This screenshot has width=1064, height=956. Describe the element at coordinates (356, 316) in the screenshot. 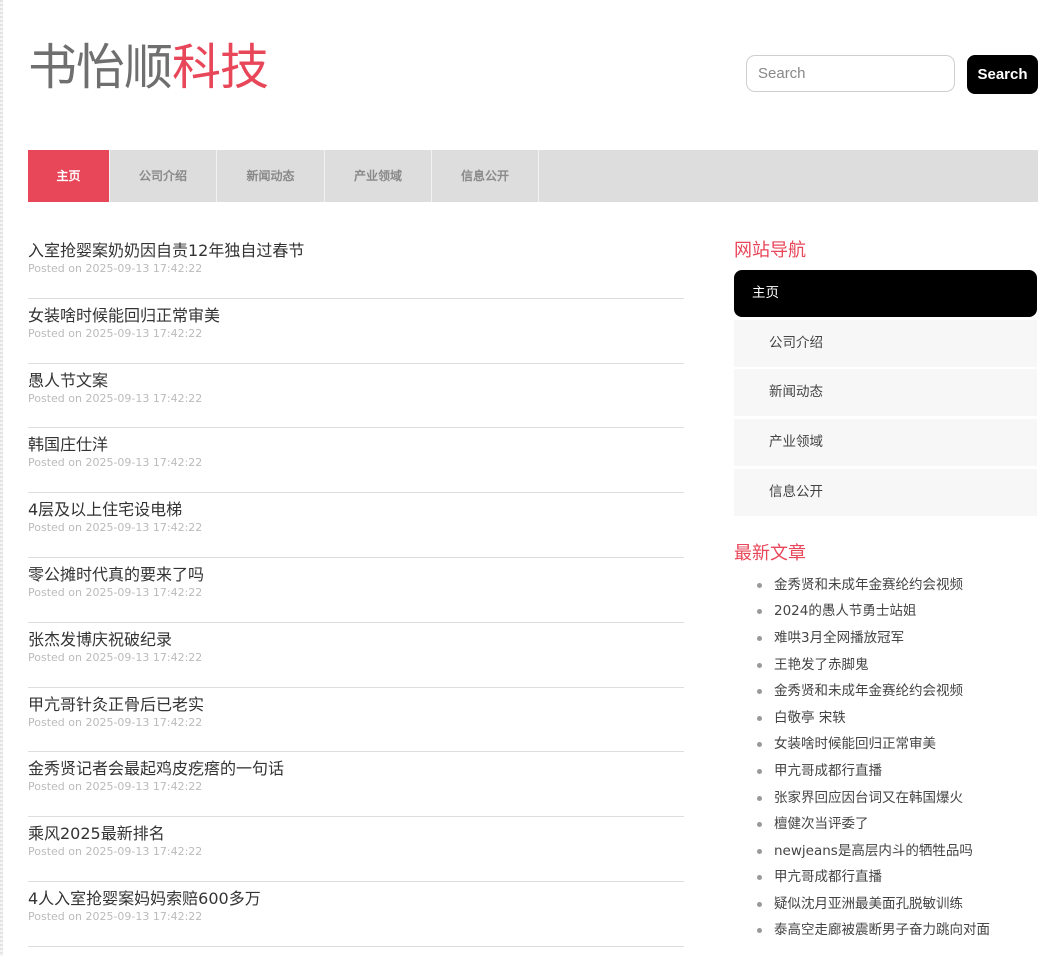

I see `post-title-link: 女装啥时候能回归正常审美` at that location.